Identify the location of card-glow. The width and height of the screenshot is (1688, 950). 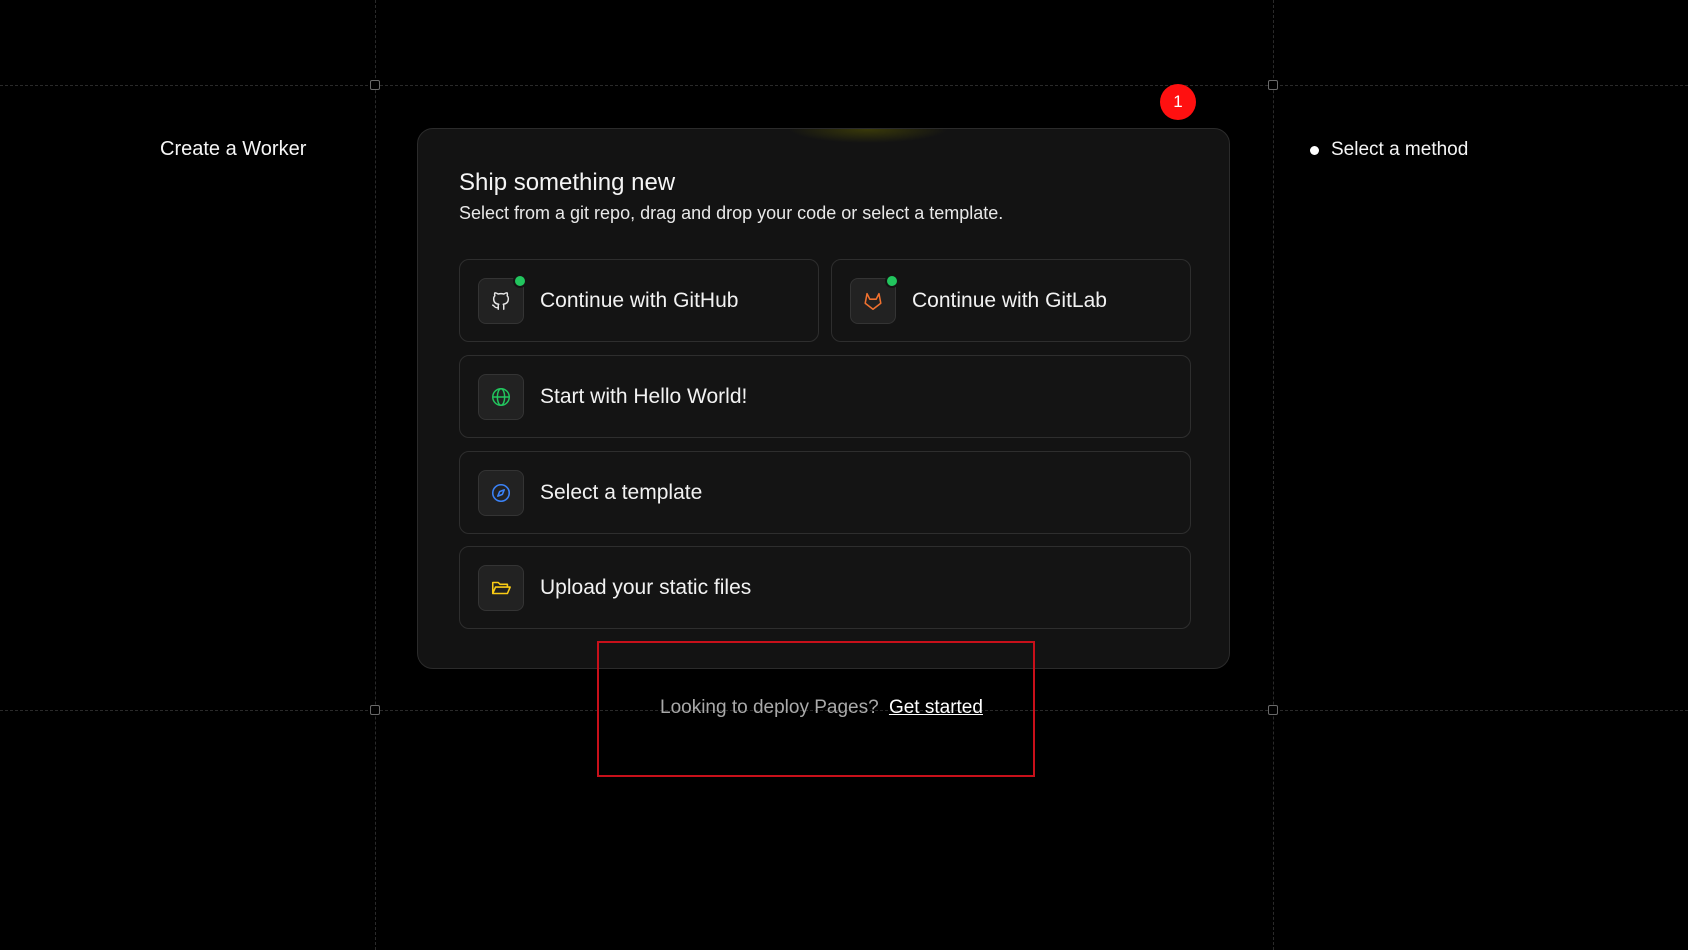
(868, 136).